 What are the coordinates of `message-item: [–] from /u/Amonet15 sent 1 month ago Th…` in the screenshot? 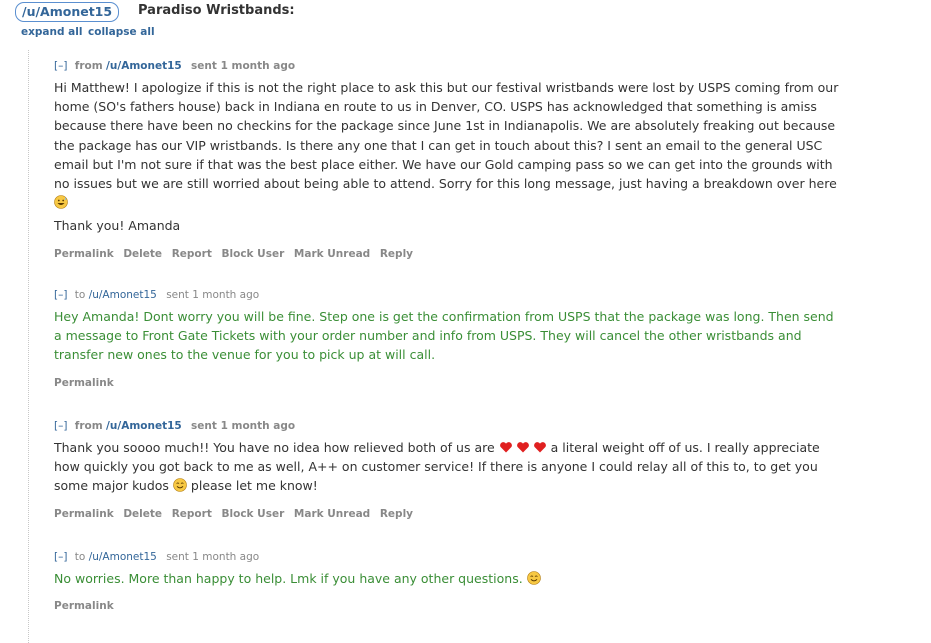 It's located at (449, 469).